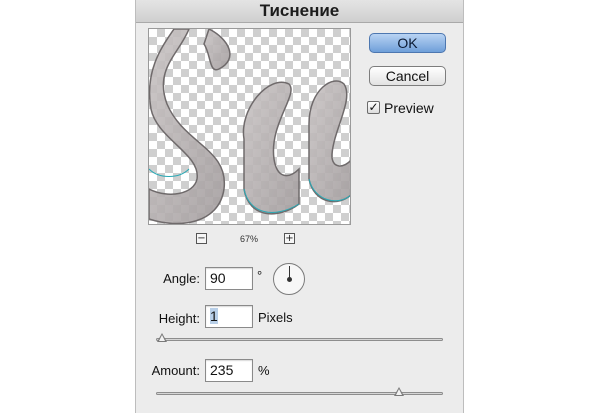 The height and width of the screenshot is (413, 600). Describe the element at coordinates (229, 370) in the screenshot. I see `amount-input: 235` at that location.